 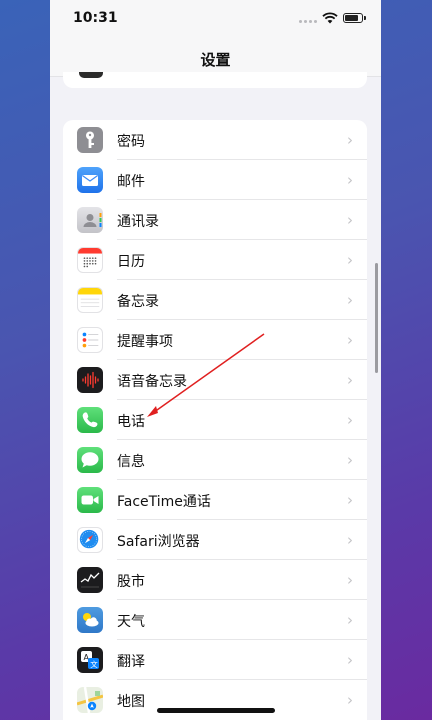 What do you see at coordinates (131, 662) in the screenshot?
I see `row-label: 翻译` at bounding box center [131, 662].